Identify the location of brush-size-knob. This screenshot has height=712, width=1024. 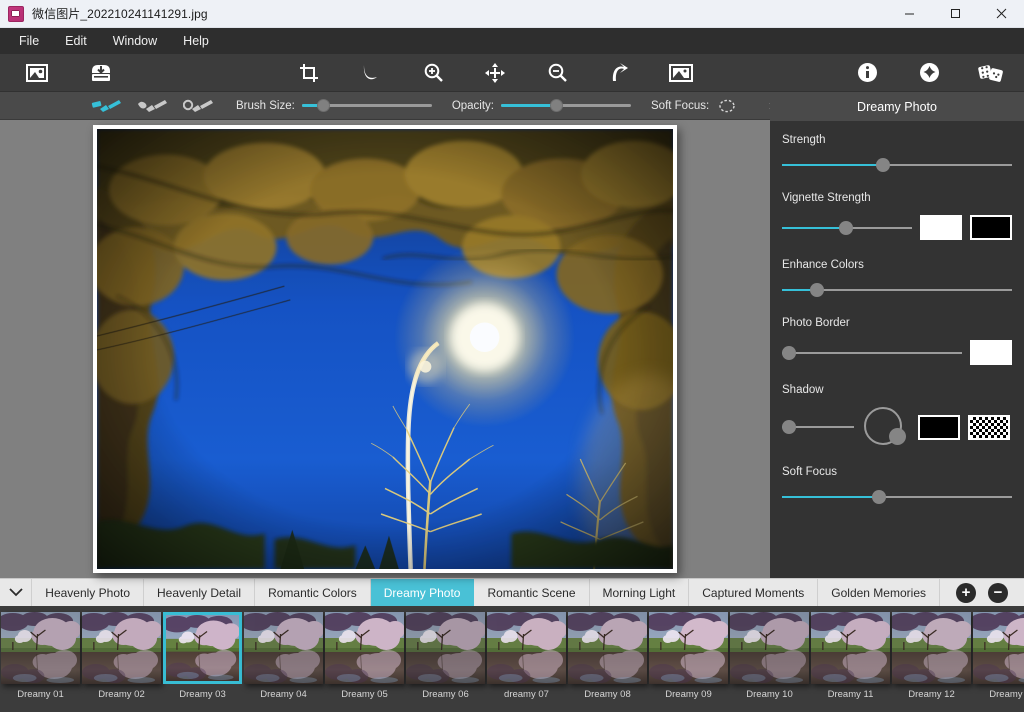
(324, 105).